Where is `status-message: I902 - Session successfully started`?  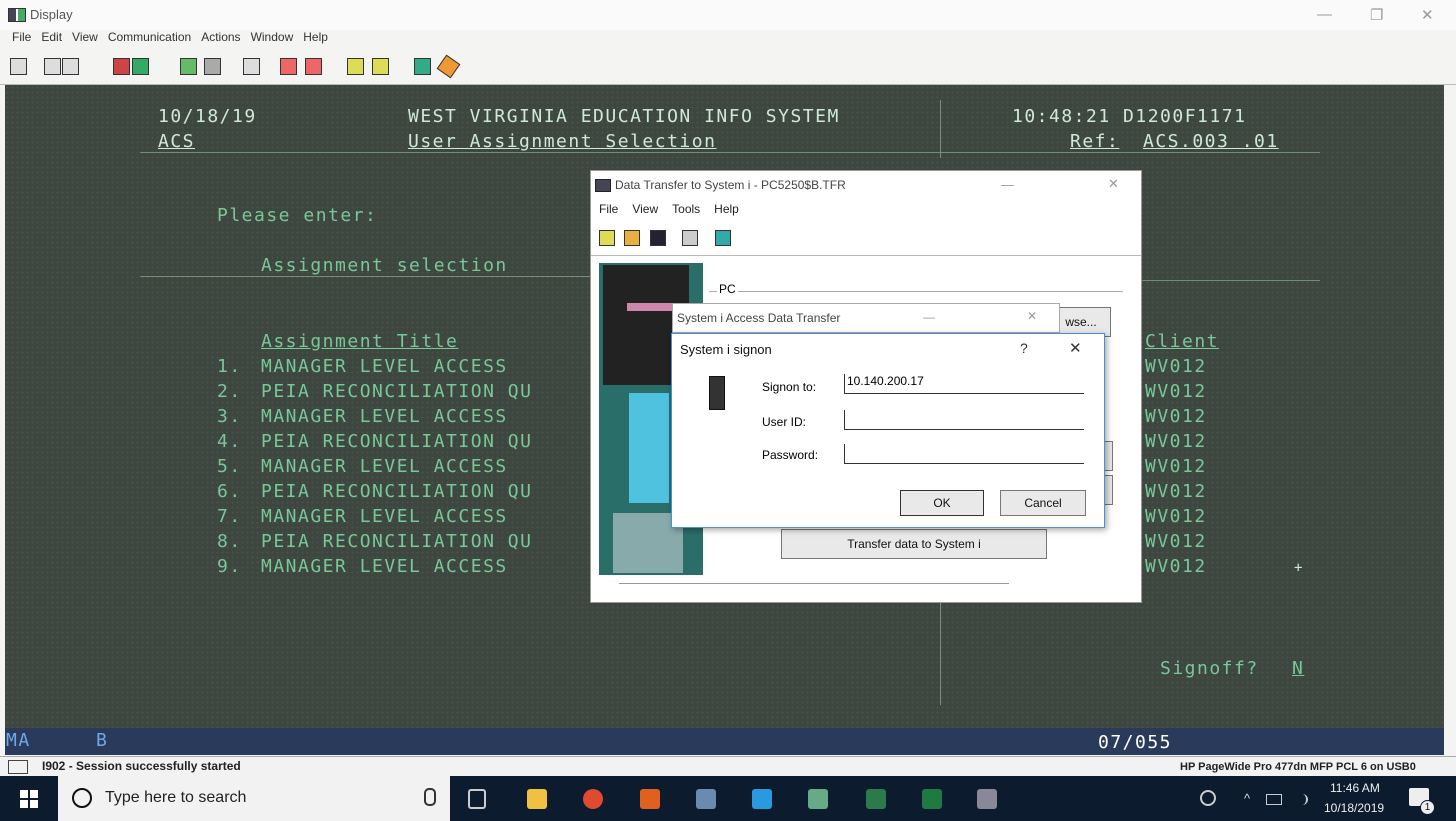
status-message: I902 - Session successfully started is located at coordinates (141, 766).